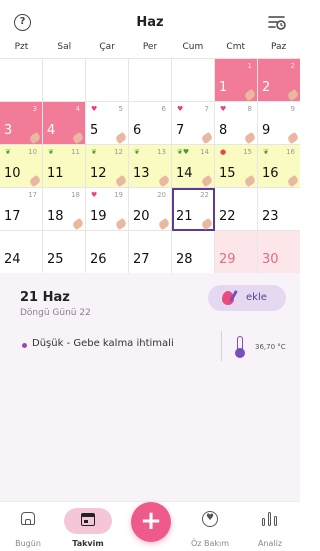 The height and width of the screenshot is (551, 320). I want to click on day-number: 1, so click(223, 87).